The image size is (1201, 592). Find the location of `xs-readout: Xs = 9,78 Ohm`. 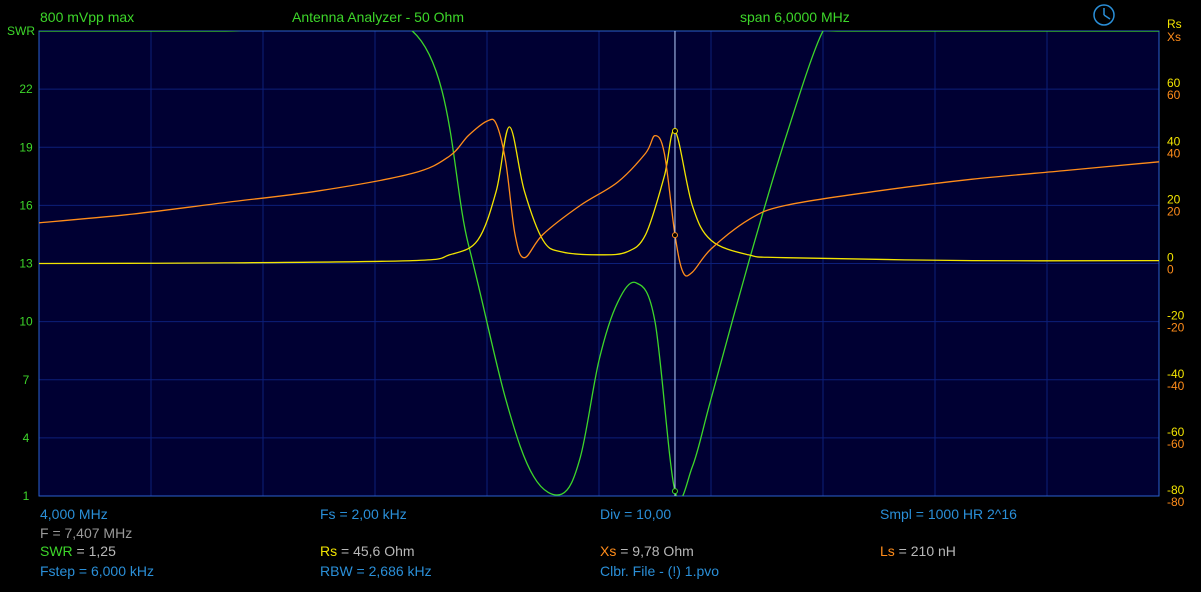

xs-readout: Xs = 9,78 Ohm is located at coordinates (647, 551).